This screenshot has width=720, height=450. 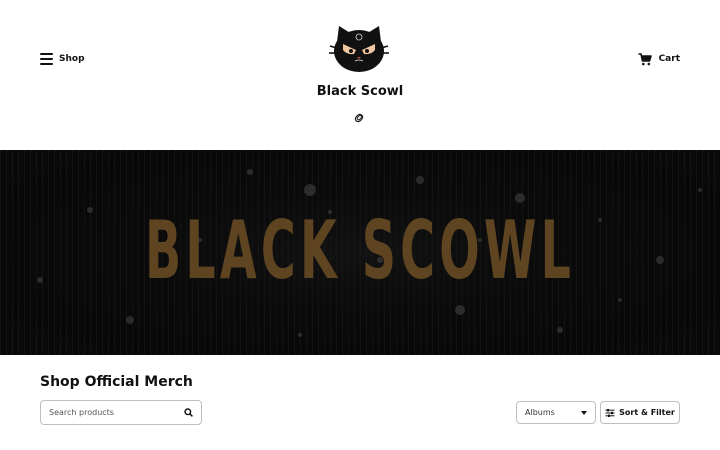 I want to click on brand-name: Black Scowl, so click(x=360, y=91).